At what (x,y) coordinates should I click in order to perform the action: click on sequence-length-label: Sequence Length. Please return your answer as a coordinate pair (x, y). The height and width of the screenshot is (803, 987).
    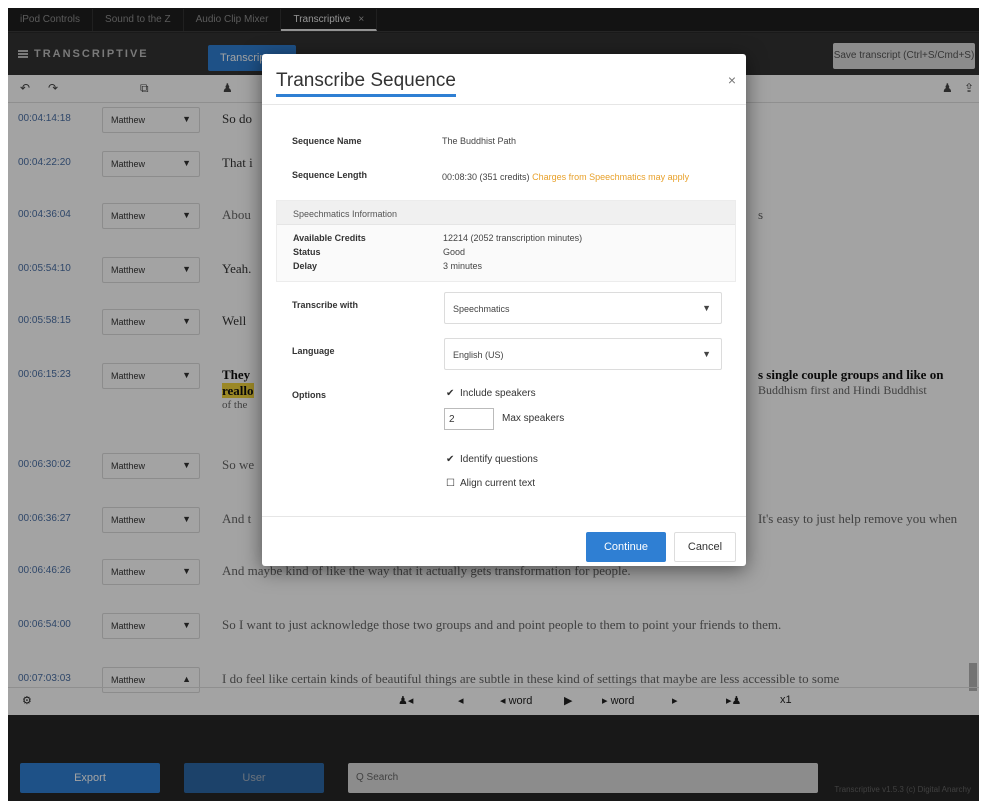
    Looking at the image, I should click on (330, 175).